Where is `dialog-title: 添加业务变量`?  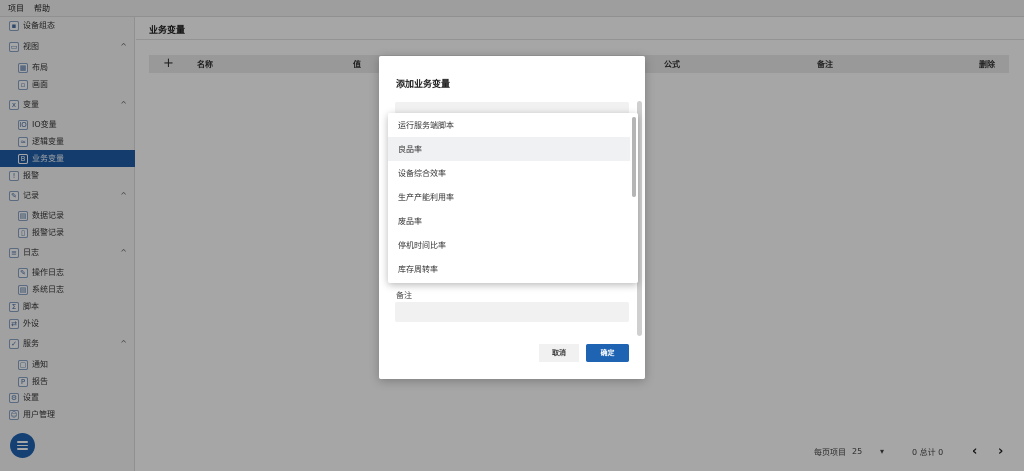
dialog-title: 添加业务变量 is located at coordinates (423, 85).